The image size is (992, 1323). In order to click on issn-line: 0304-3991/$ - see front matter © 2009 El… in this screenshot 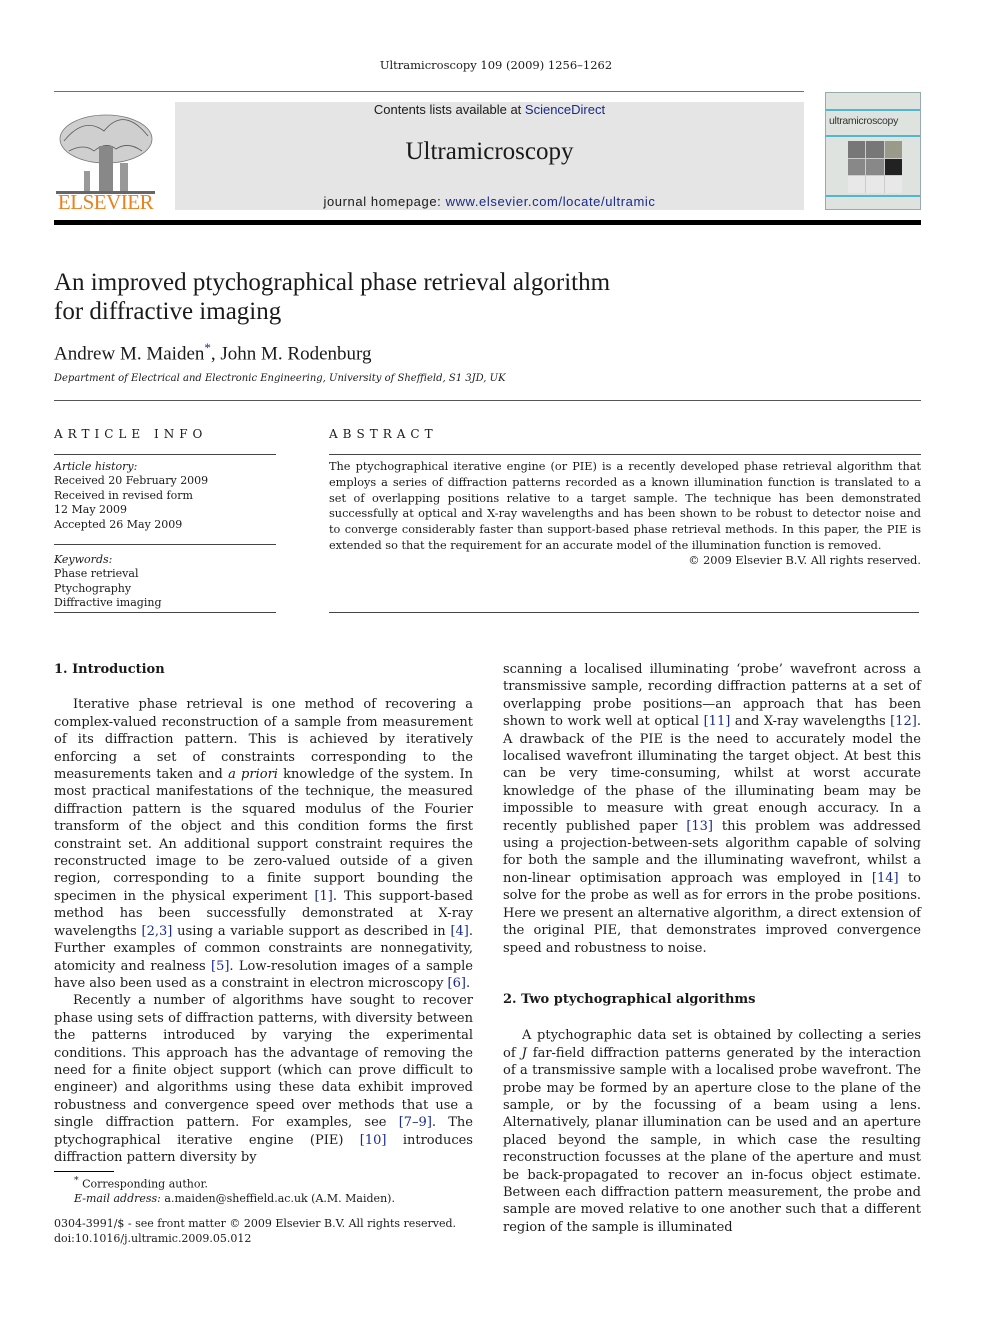, I will do `click(255, 1223)`.